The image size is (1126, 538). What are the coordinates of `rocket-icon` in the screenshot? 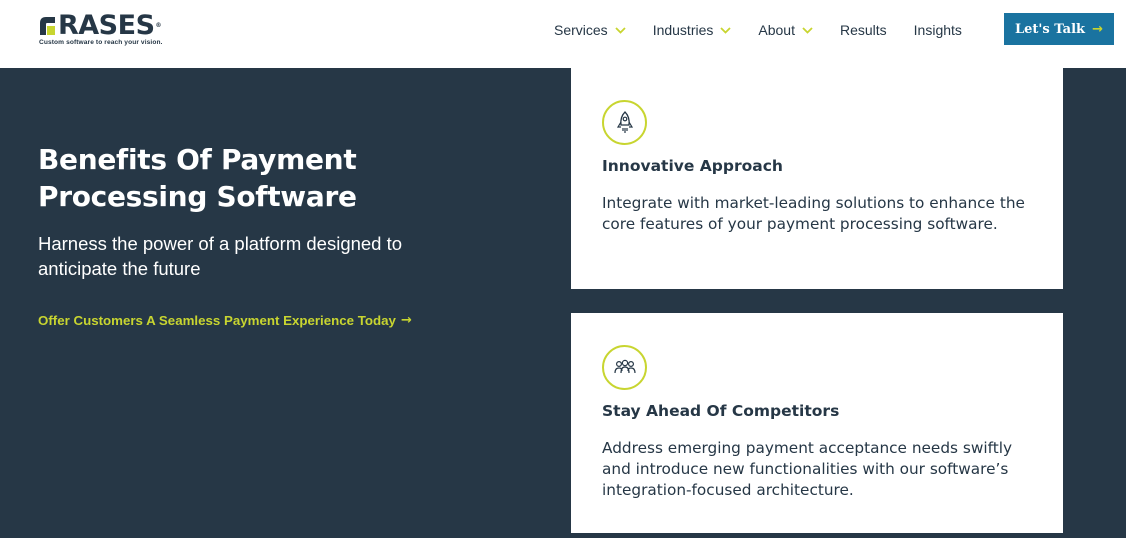 It's located at (624, 122).